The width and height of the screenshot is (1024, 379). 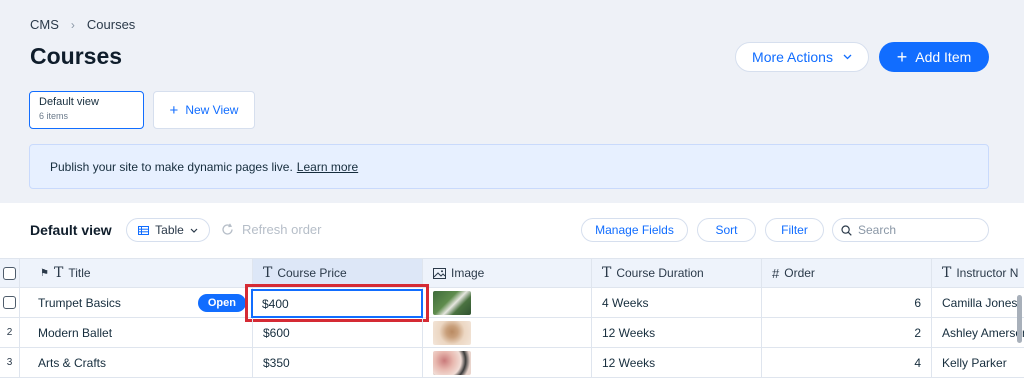 I want to click on price-value: $400, so click(x=275, y=303).